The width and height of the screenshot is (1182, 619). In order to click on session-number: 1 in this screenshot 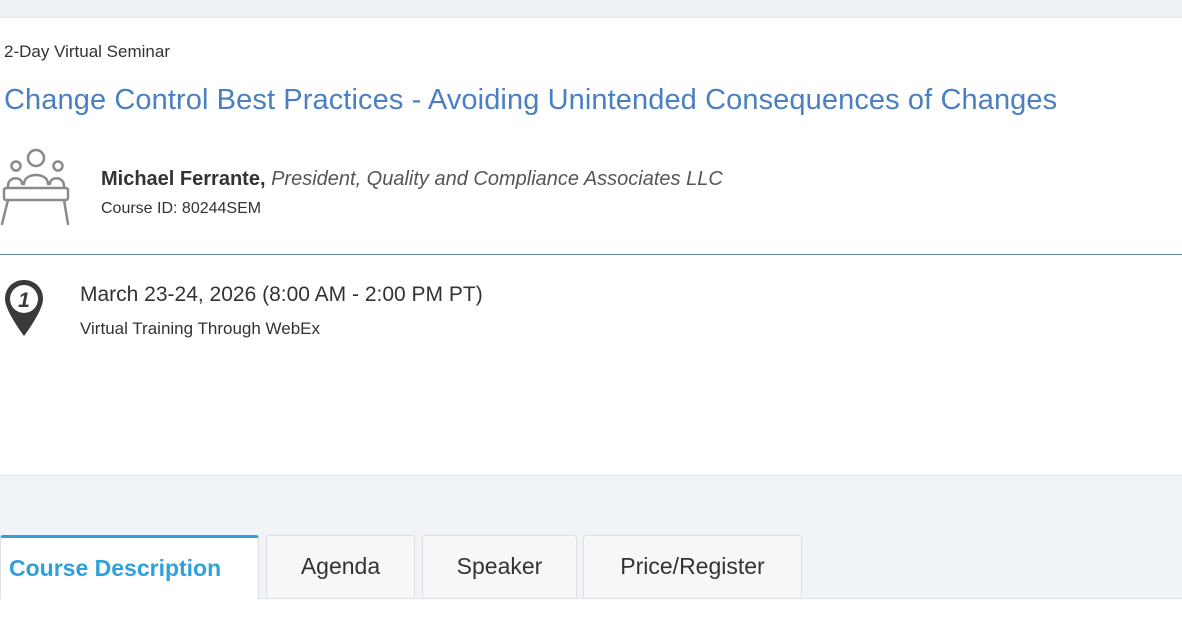, I will do `click(24, 300)`.